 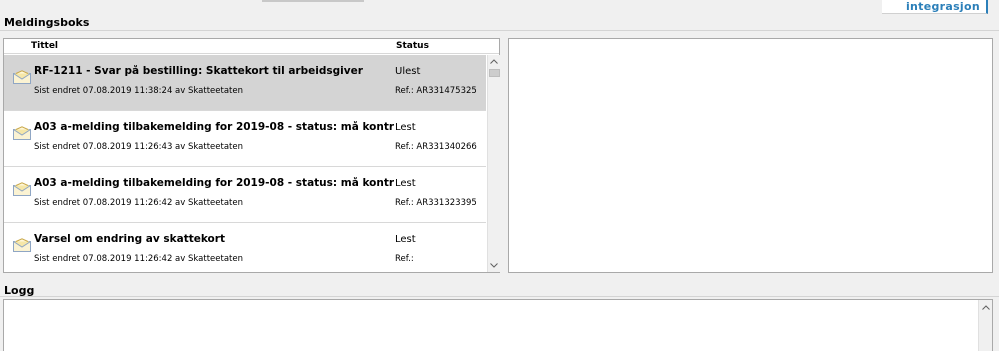 I want to click on top-strip, so click(x=313, y=1).